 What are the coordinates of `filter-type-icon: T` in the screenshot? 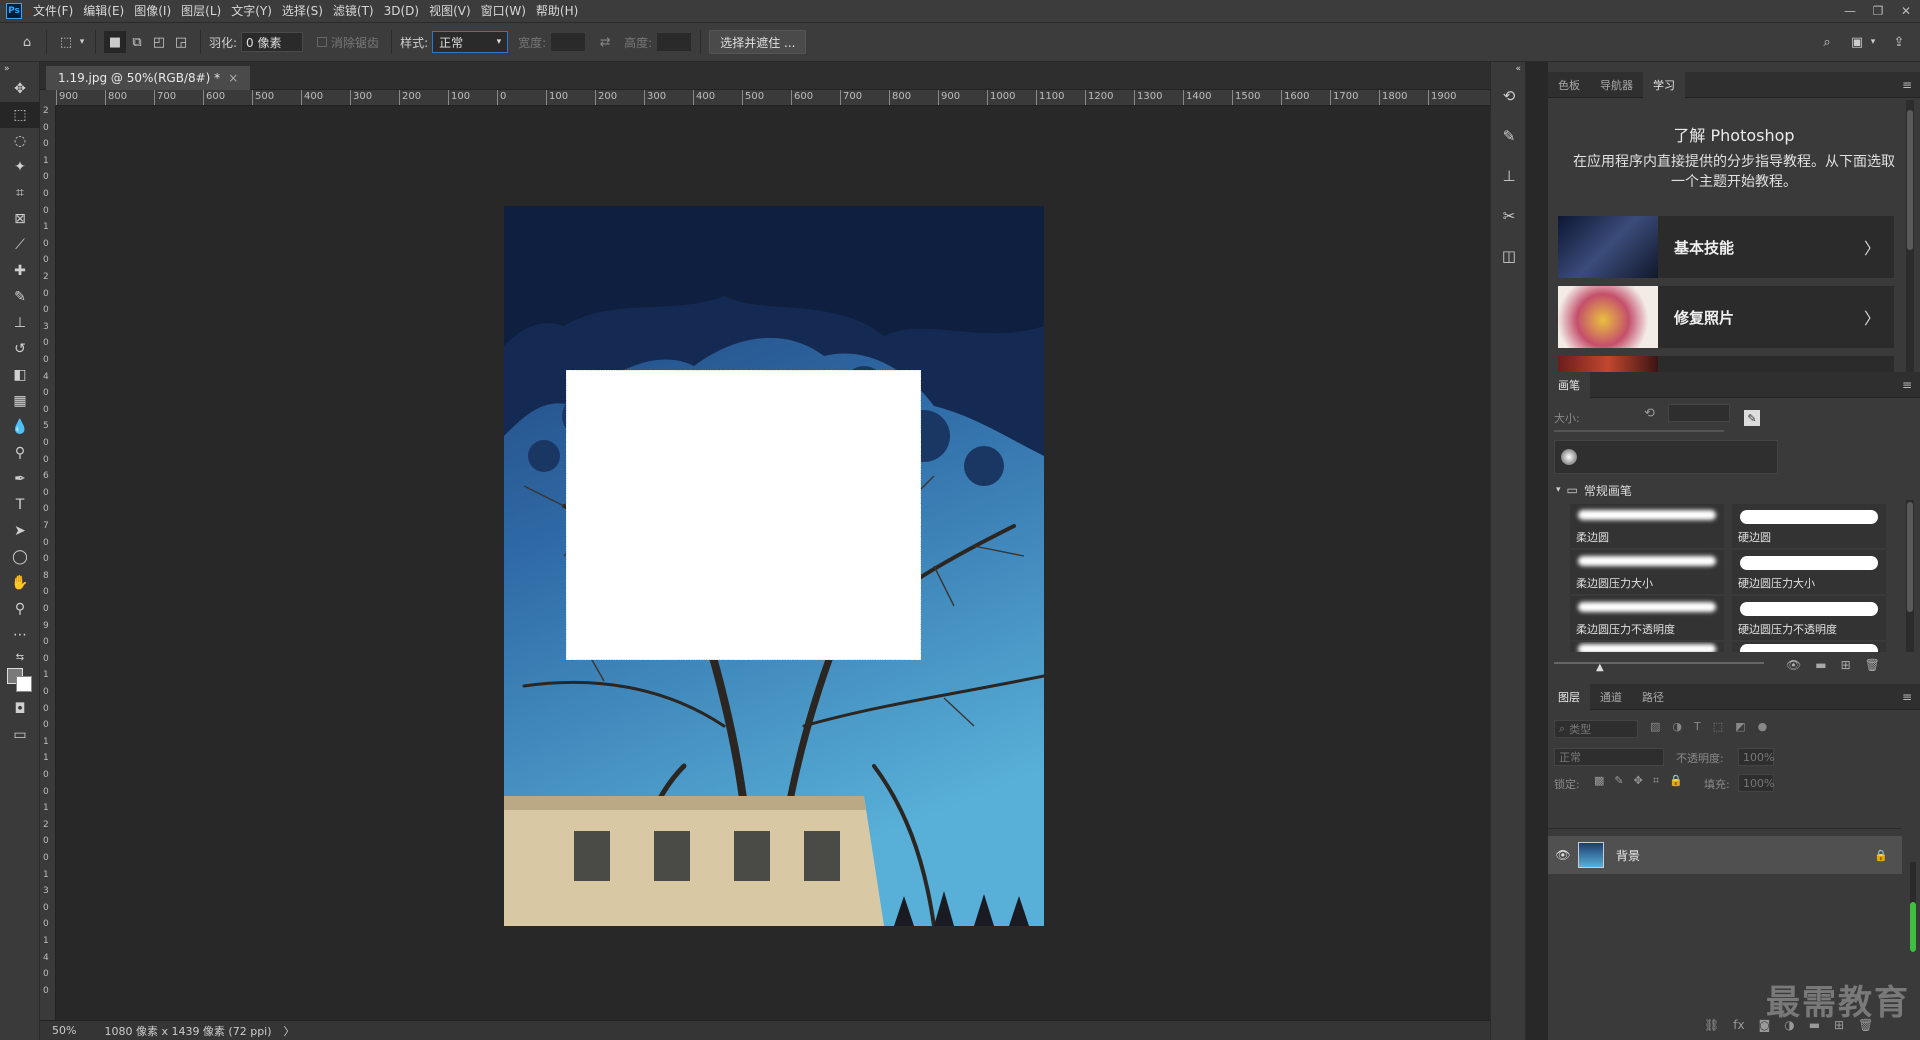 It's located at (1697, 726).